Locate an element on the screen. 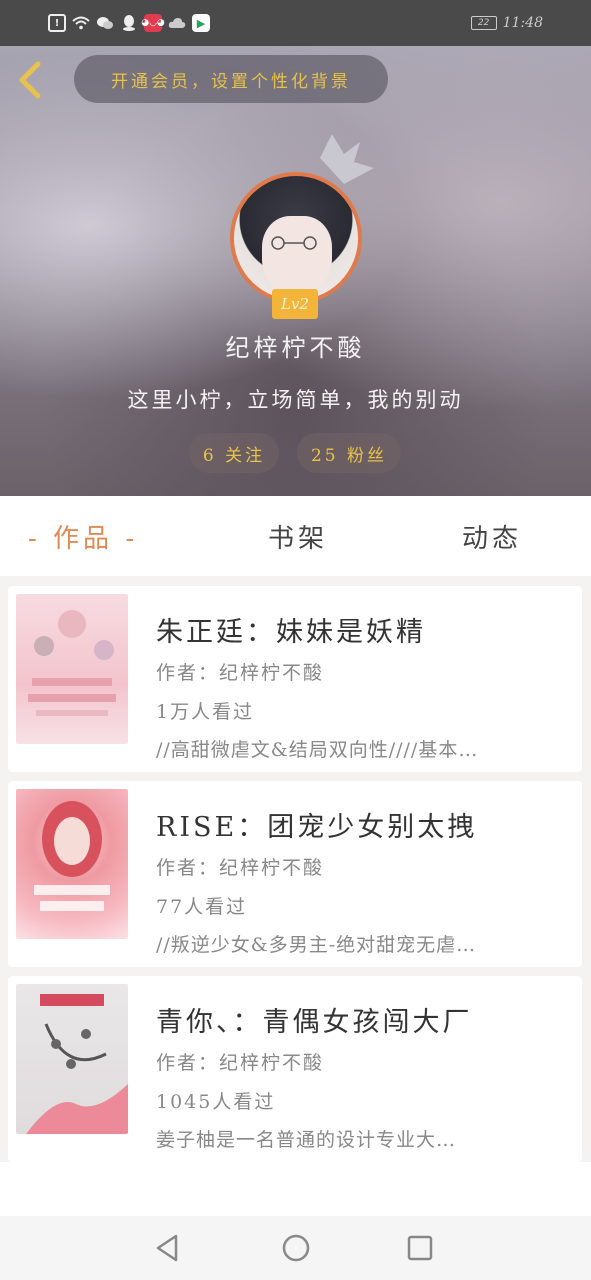 This screenshot has width=591, height=1280. book-views: 1045人看过 is located at coordinates (216, 1102).